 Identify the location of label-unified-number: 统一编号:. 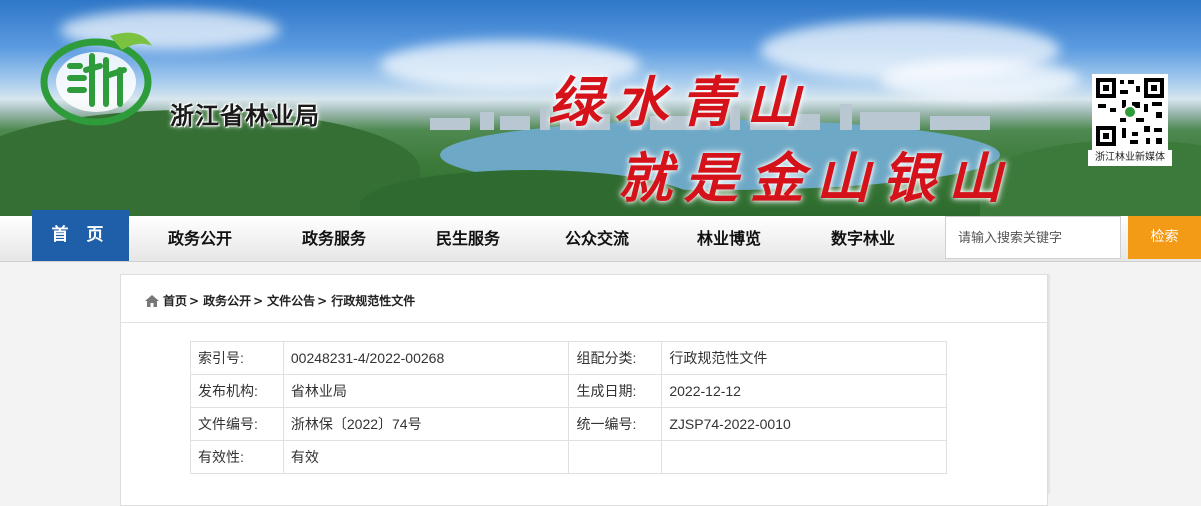
(615, 424).